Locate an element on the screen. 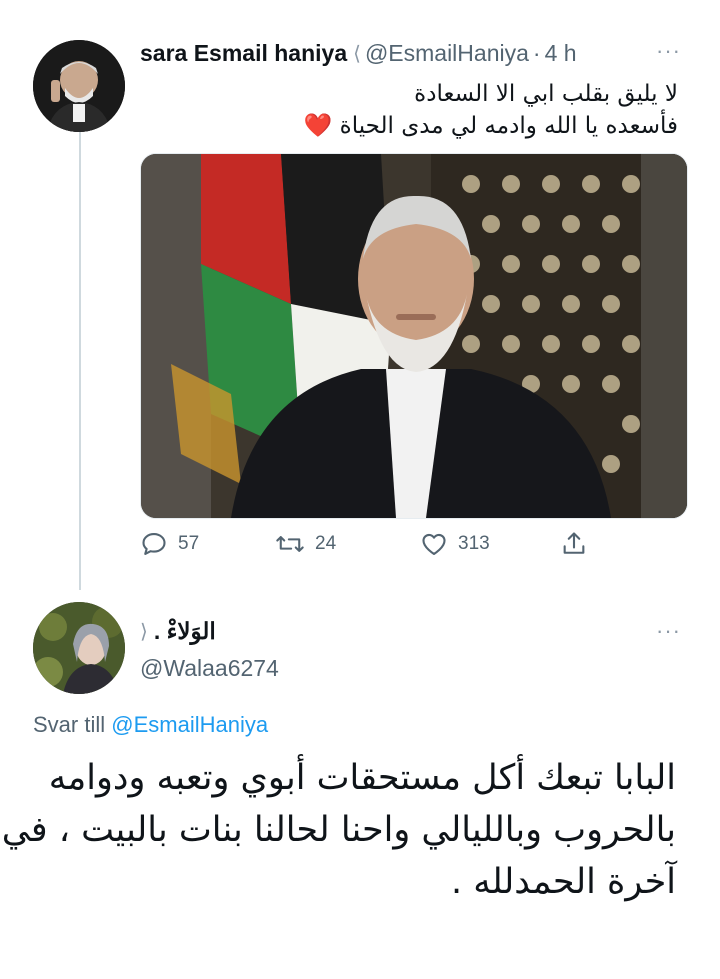 The image size is (720, 979). replying-to-line: Svar till @EsmailHaniya is located at coordinates (150, 725).